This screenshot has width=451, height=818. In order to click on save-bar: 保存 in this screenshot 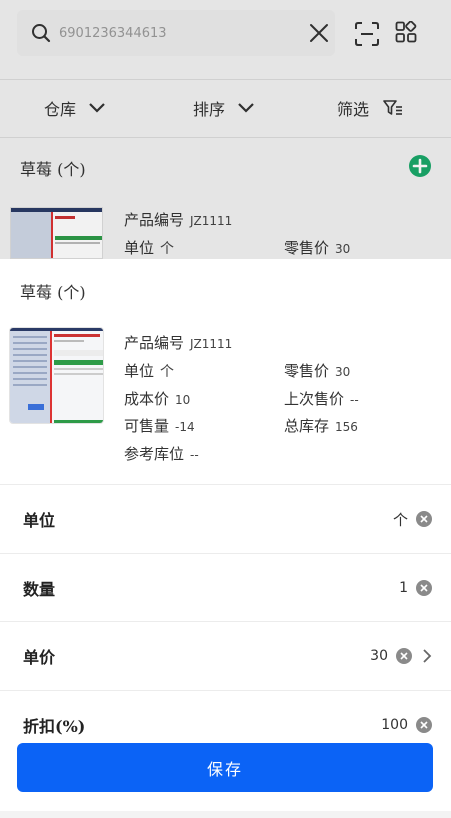, I will do `click(225, 779)`.